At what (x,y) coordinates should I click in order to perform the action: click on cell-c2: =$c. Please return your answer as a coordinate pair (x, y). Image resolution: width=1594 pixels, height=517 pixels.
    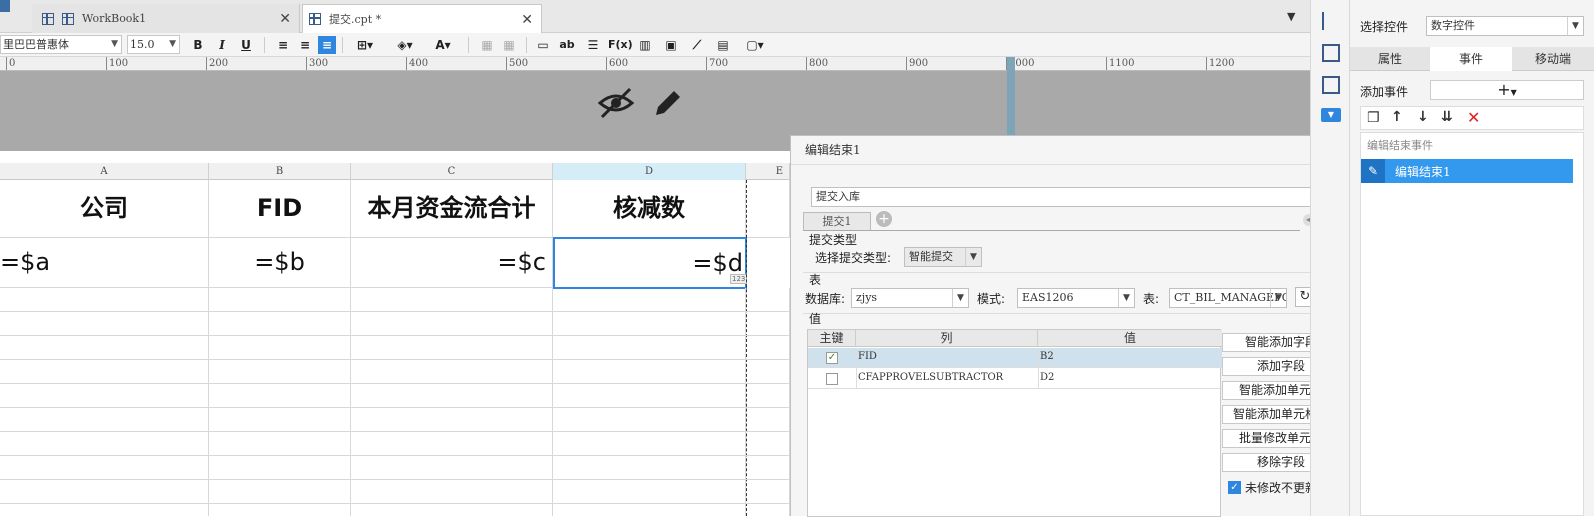
    Looking at the image, I should click on (452, 263).